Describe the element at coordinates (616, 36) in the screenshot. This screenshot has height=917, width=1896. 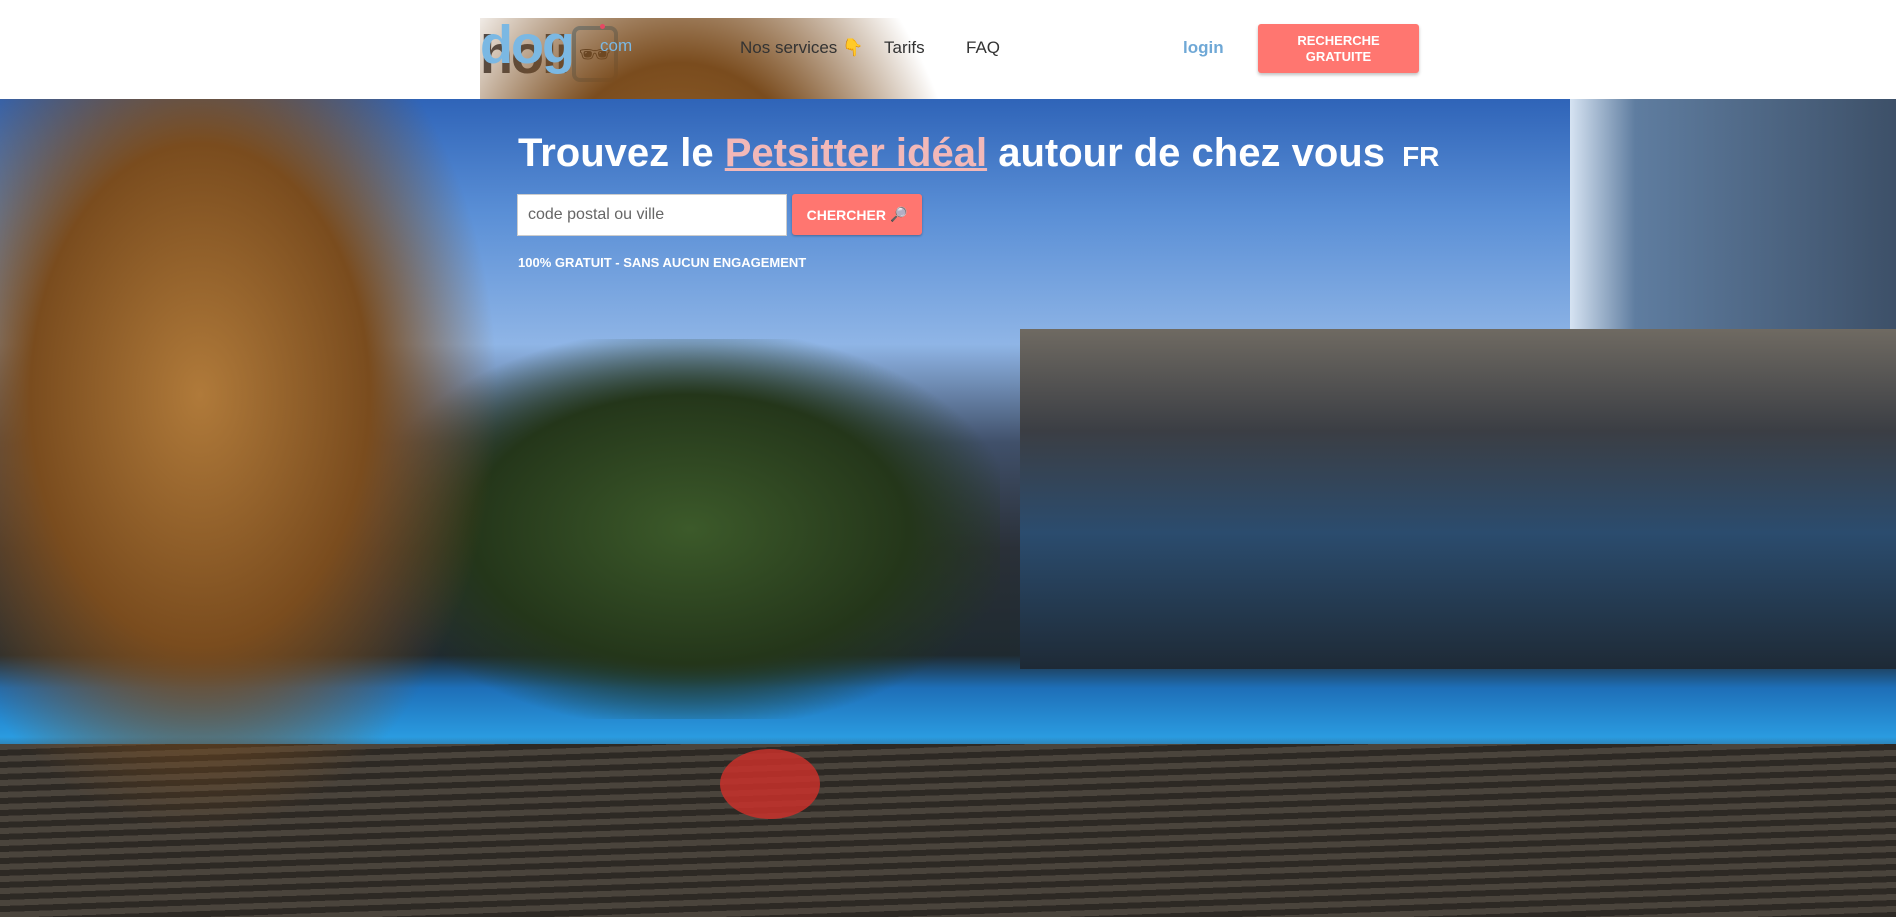
I see `logo-tld: com` at that location.